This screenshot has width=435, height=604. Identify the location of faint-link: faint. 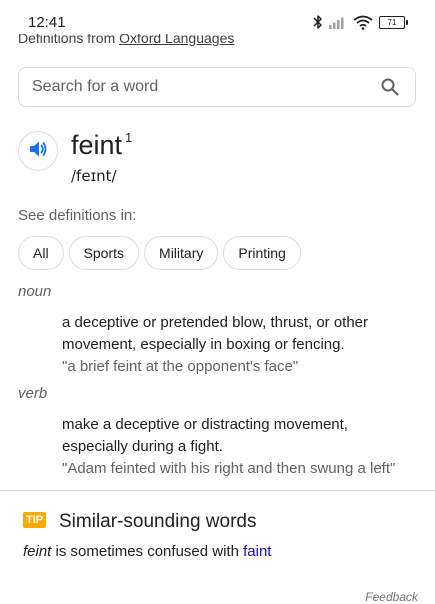
(257, 551).